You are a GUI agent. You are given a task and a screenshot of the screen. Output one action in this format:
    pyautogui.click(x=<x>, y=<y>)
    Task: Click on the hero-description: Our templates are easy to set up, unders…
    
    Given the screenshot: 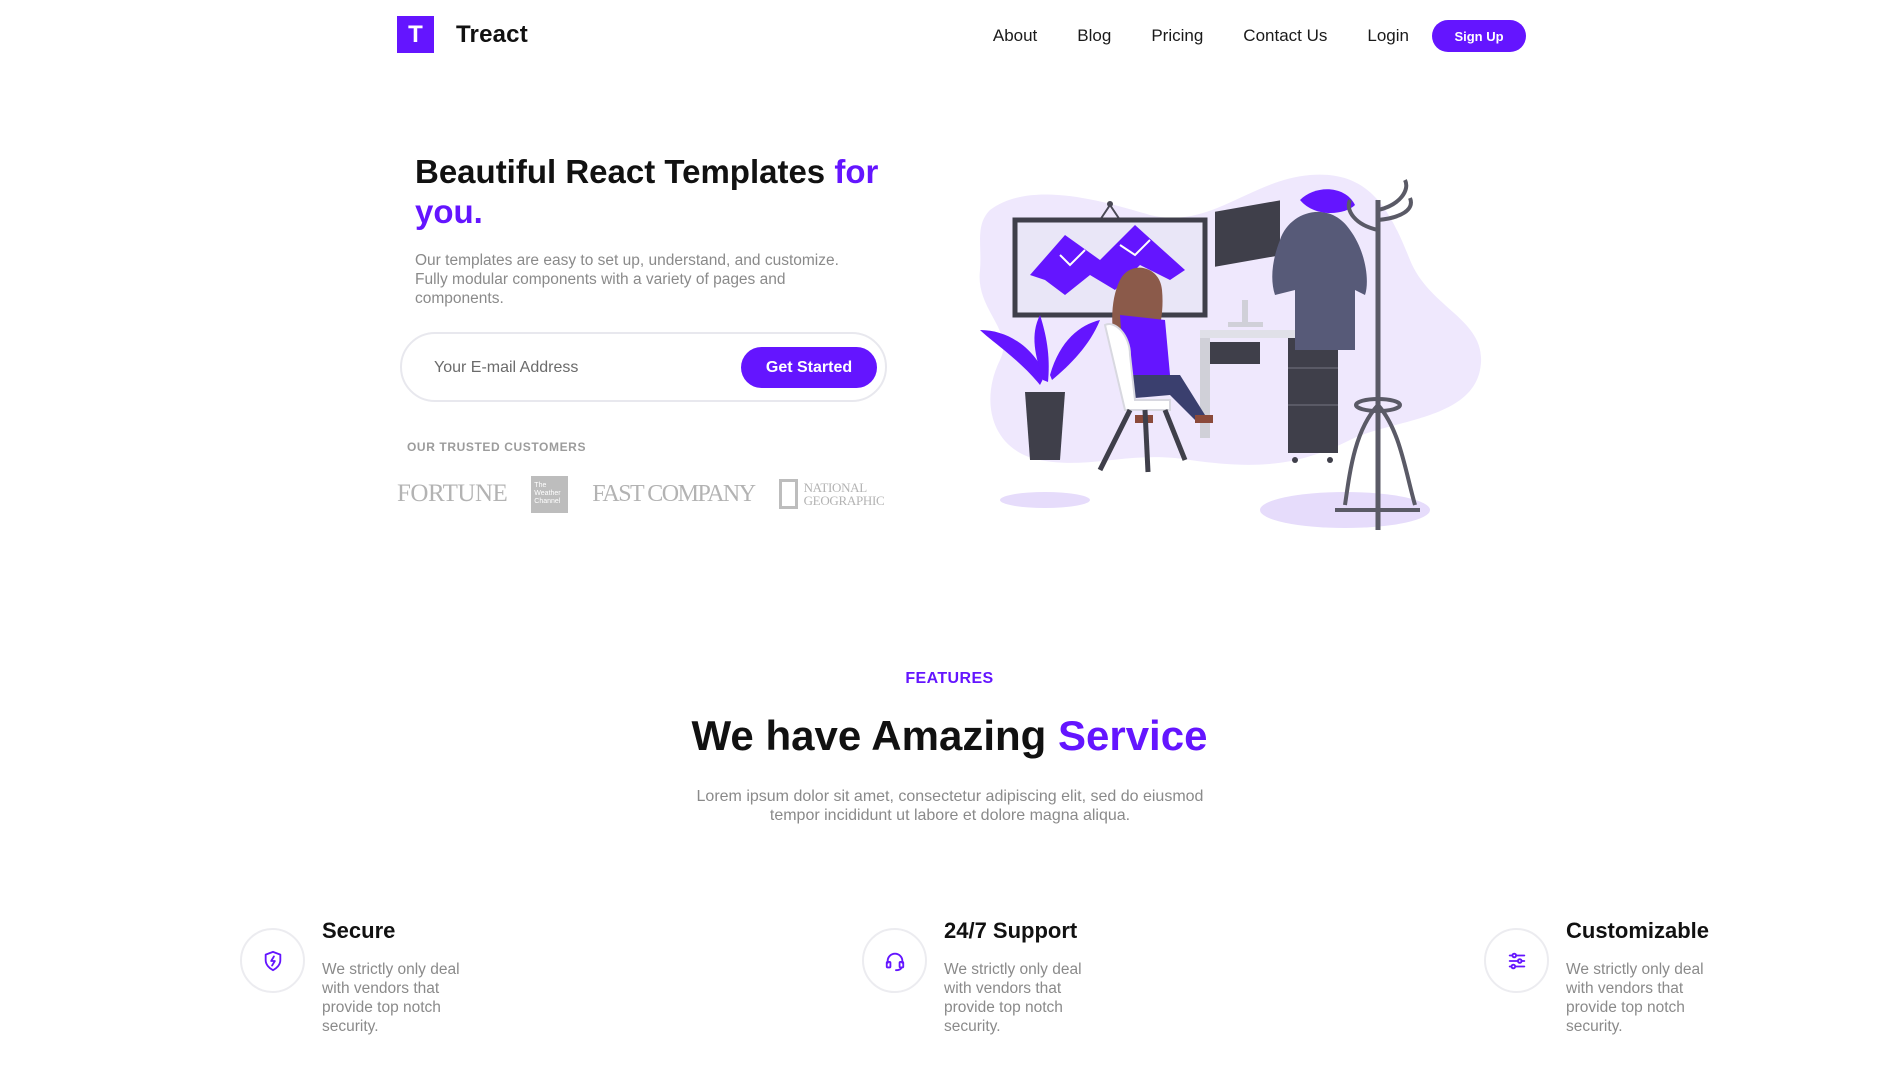 What is the action you would take?
    pyautogui.click(x=627, y=279)
    